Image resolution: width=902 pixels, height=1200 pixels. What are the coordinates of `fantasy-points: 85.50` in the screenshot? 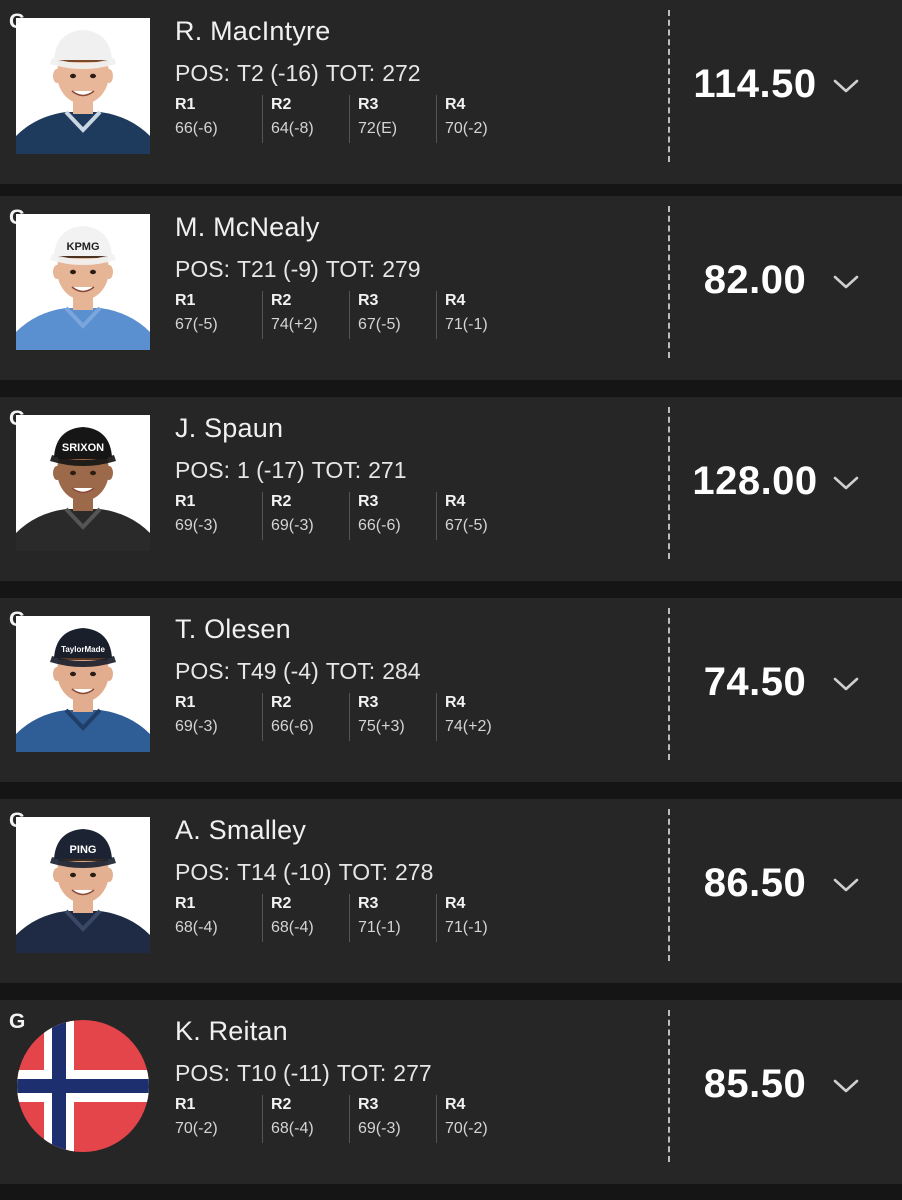 It's located at (755, 1084).